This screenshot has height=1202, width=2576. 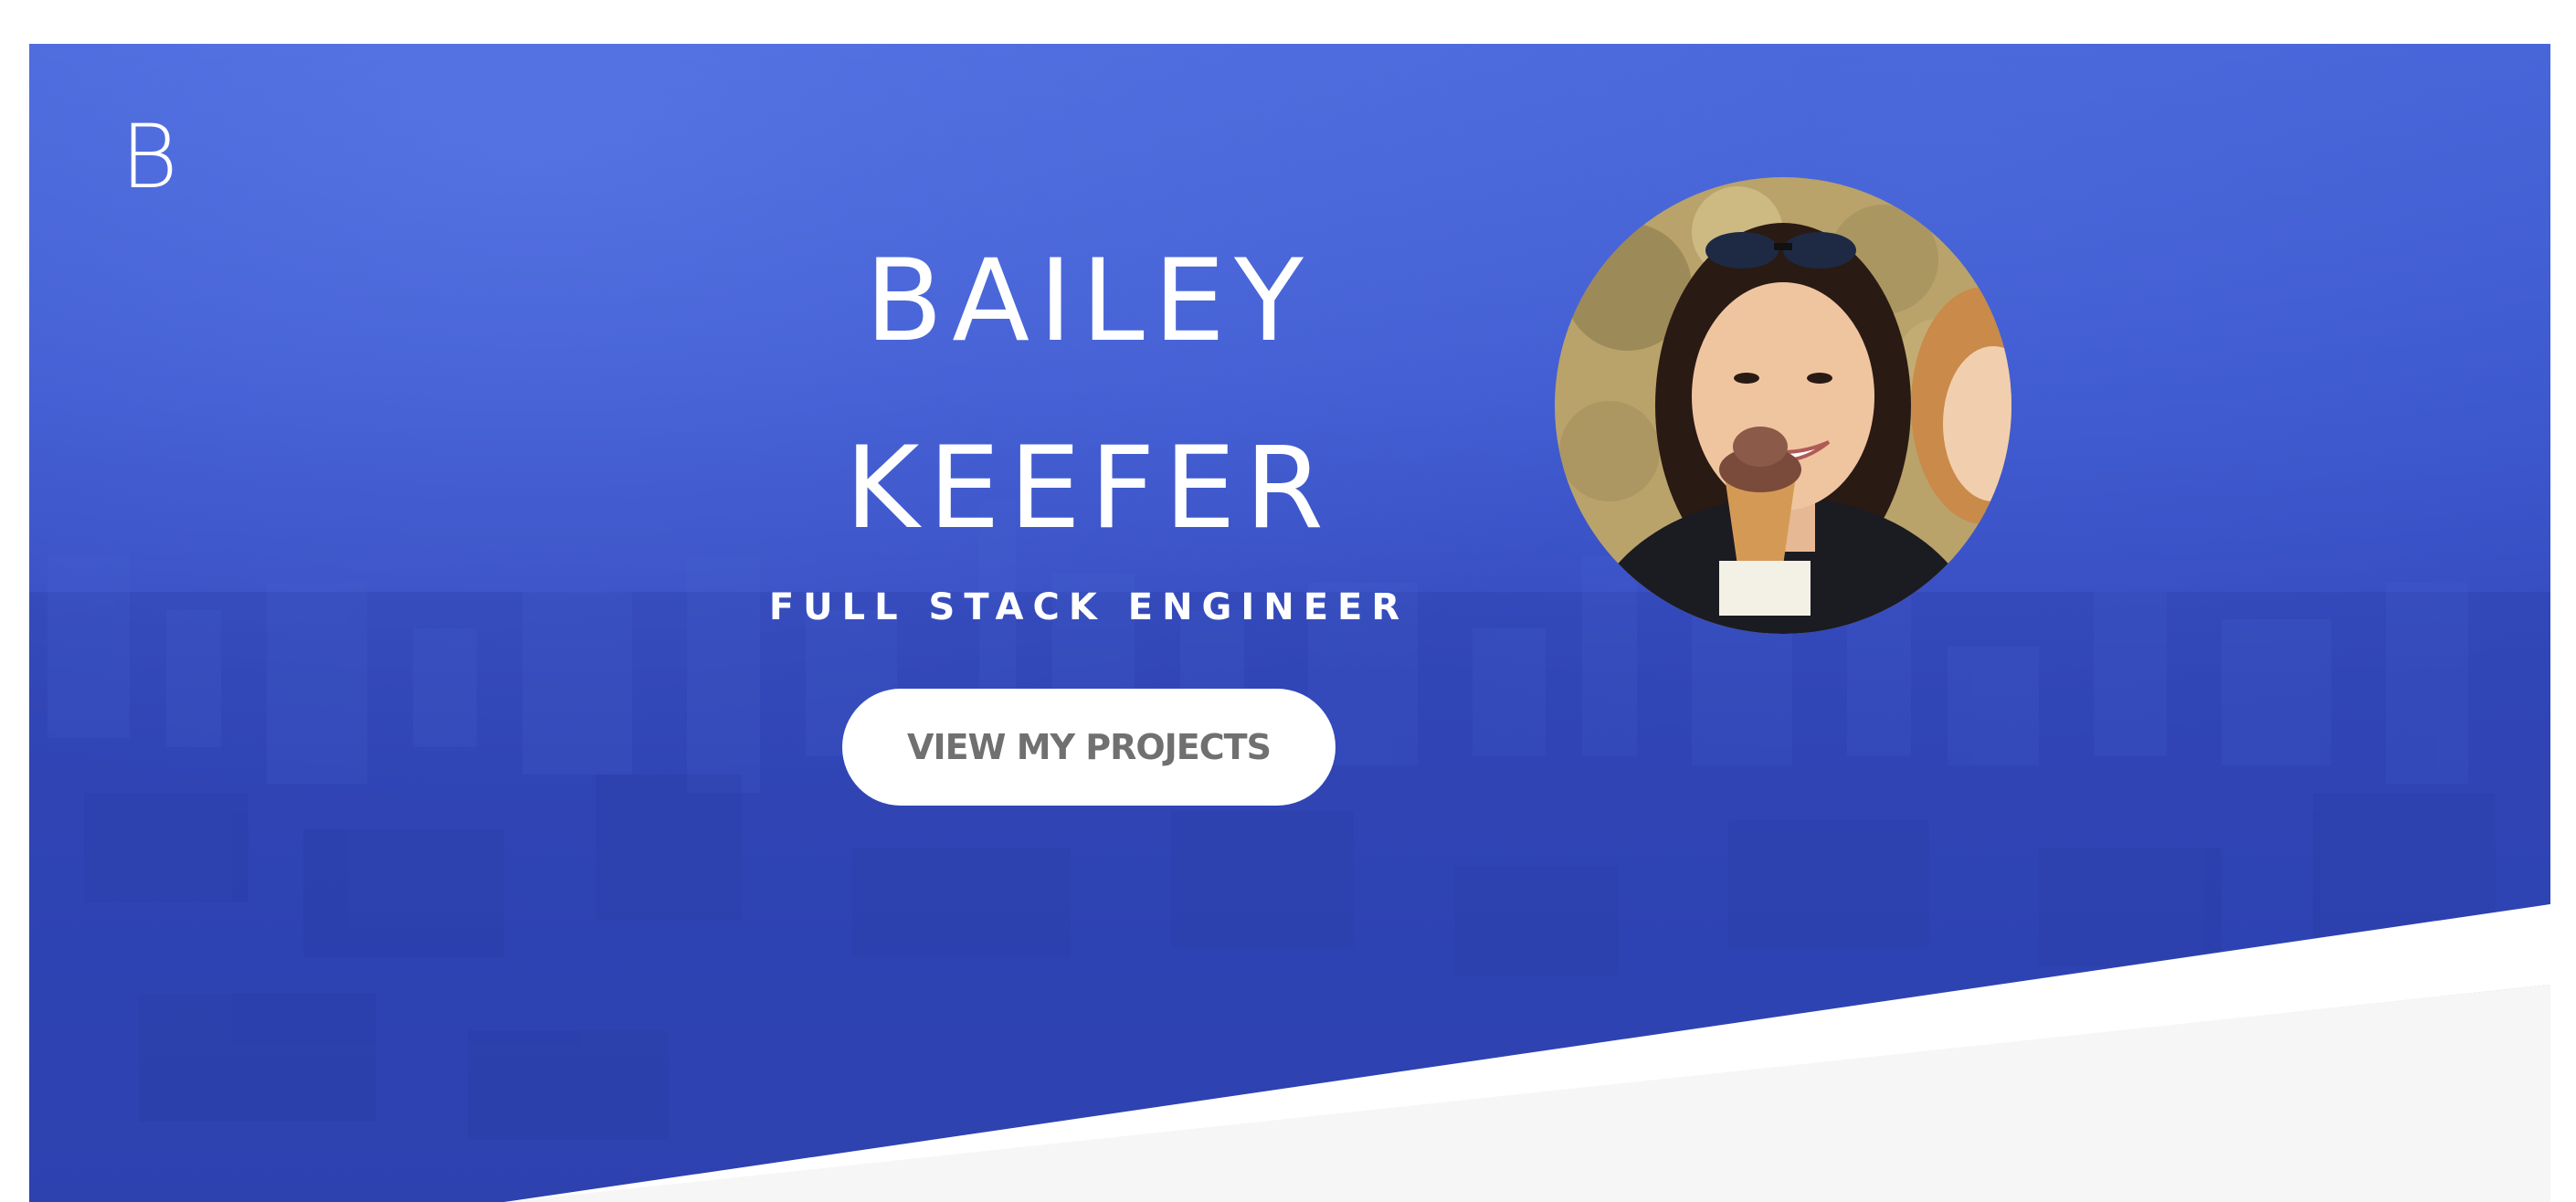 What do you see at coordinates (1089, 747) in the screenshot?
I see `view-projects-button: VIEW MY PROJECTS` at bounding box center [1089, 747].